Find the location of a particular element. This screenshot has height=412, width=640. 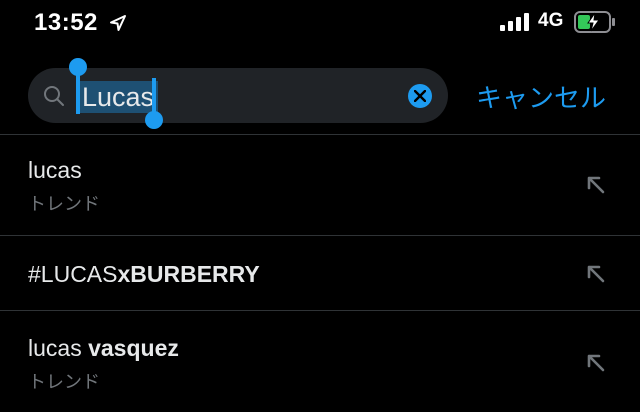

status-bar: 13:52 4G is located at coordinates (320, 24).